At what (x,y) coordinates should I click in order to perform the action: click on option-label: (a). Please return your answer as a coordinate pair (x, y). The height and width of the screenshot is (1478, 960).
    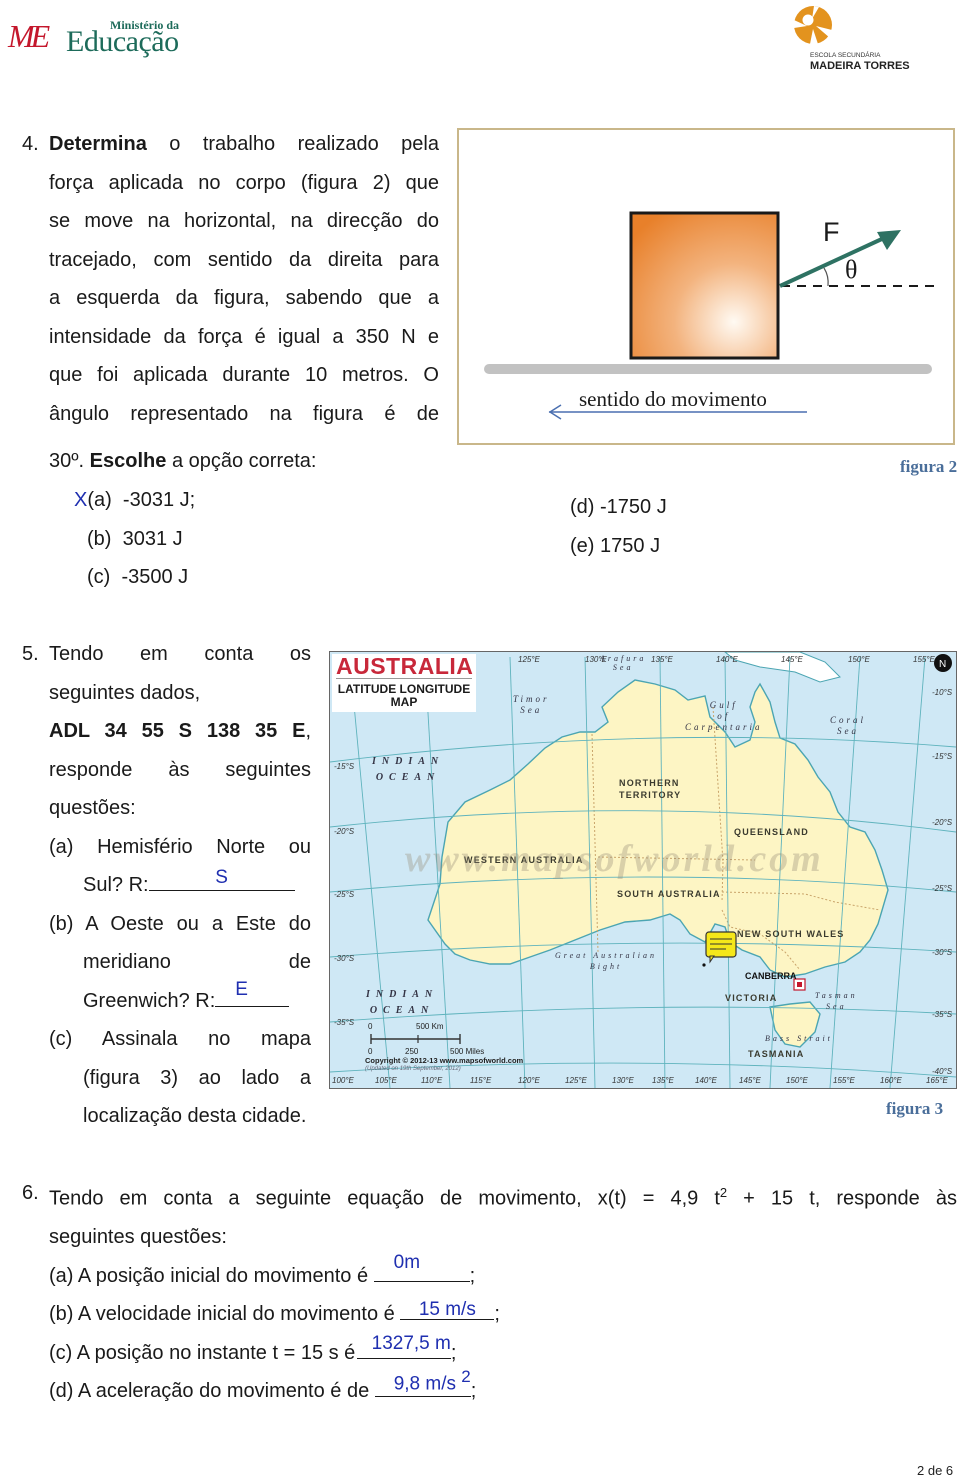
    Looking at the image, I should click on (99, 500).